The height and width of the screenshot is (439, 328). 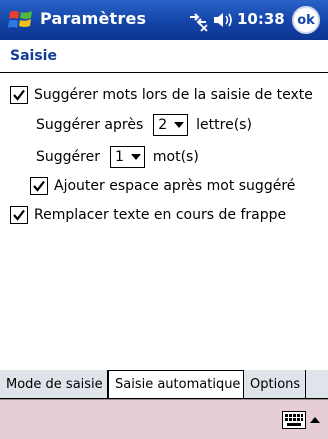 I want to click on suggest-after-label: Suggérer après, so click(x=90, y=125).